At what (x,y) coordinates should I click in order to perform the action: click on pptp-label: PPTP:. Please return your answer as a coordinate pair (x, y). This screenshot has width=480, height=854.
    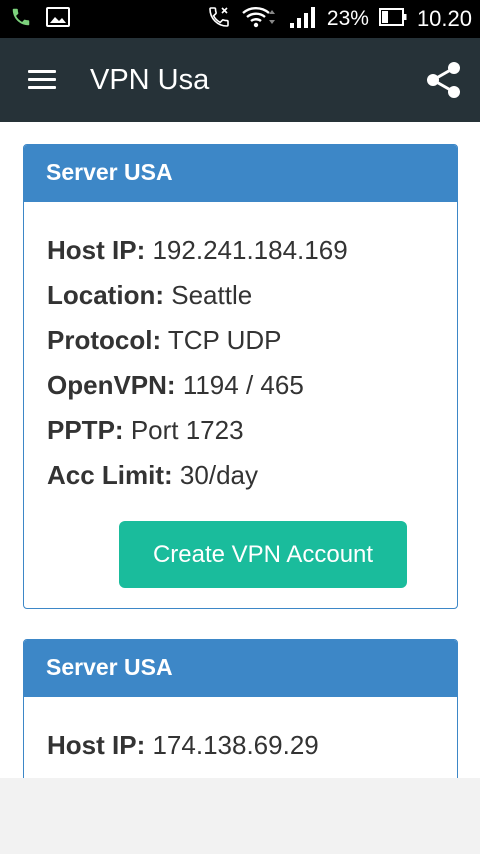
    Looking at the image, I should click on (85, 430).